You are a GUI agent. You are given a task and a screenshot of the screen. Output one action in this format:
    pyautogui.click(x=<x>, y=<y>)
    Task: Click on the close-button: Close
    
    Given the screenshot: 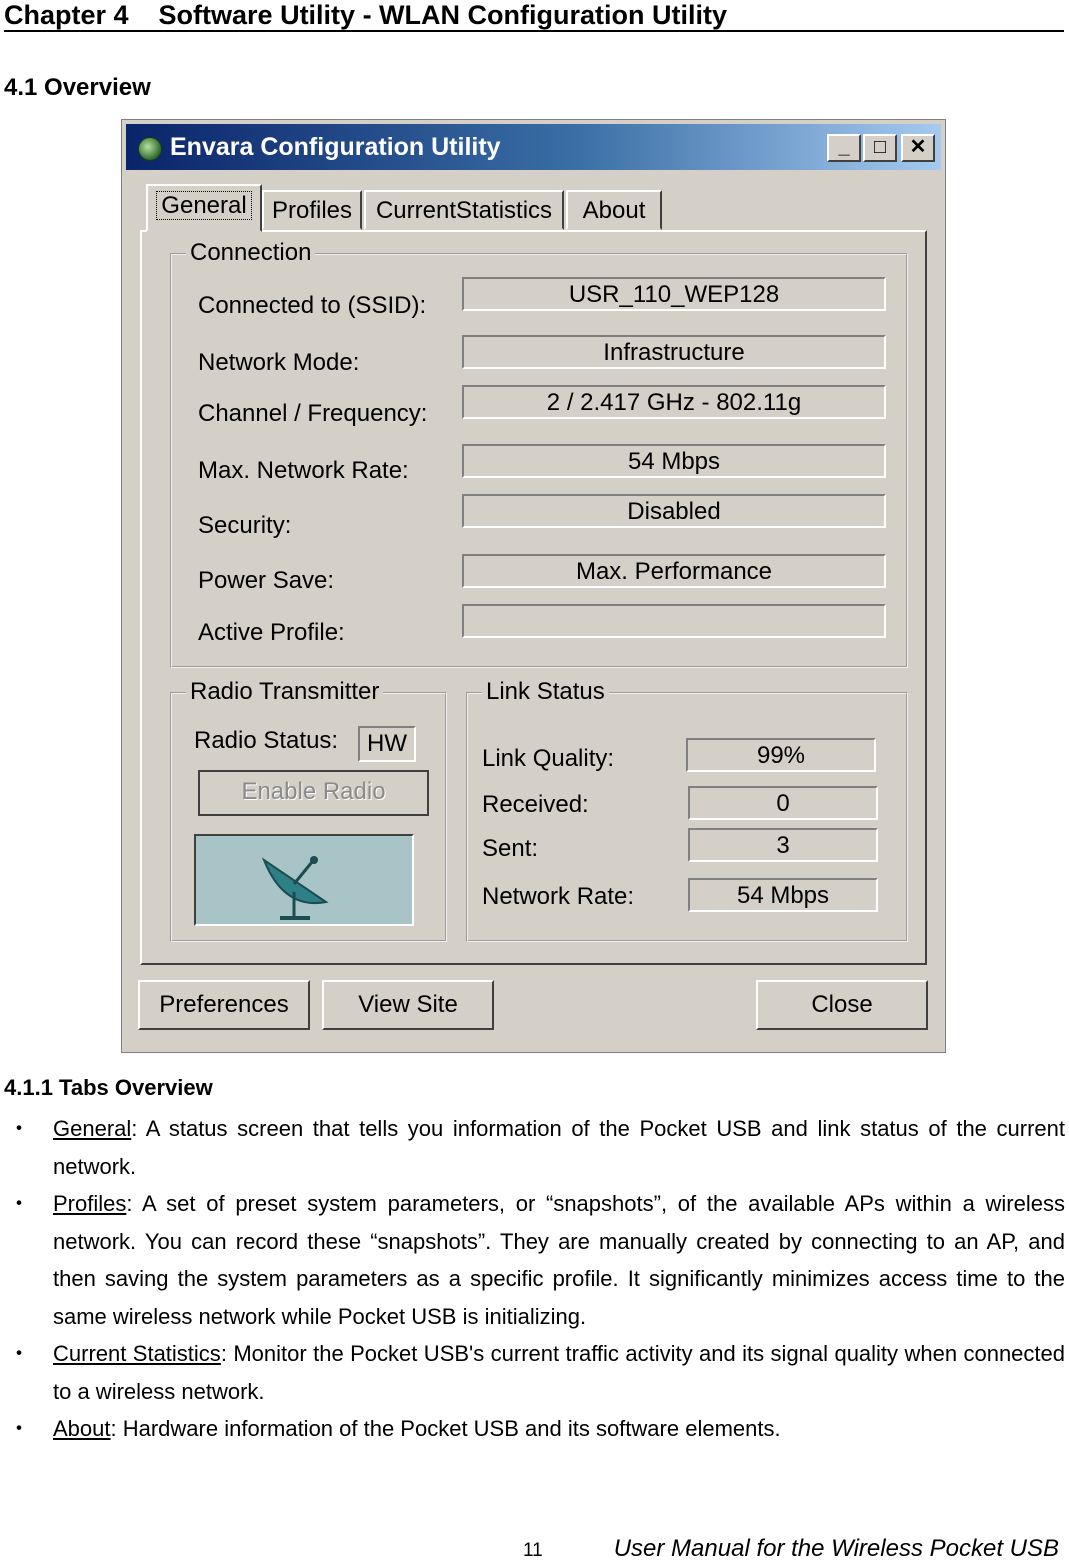 What is the action you would take?
    pyautogui.click(x=842, y=1005)
    